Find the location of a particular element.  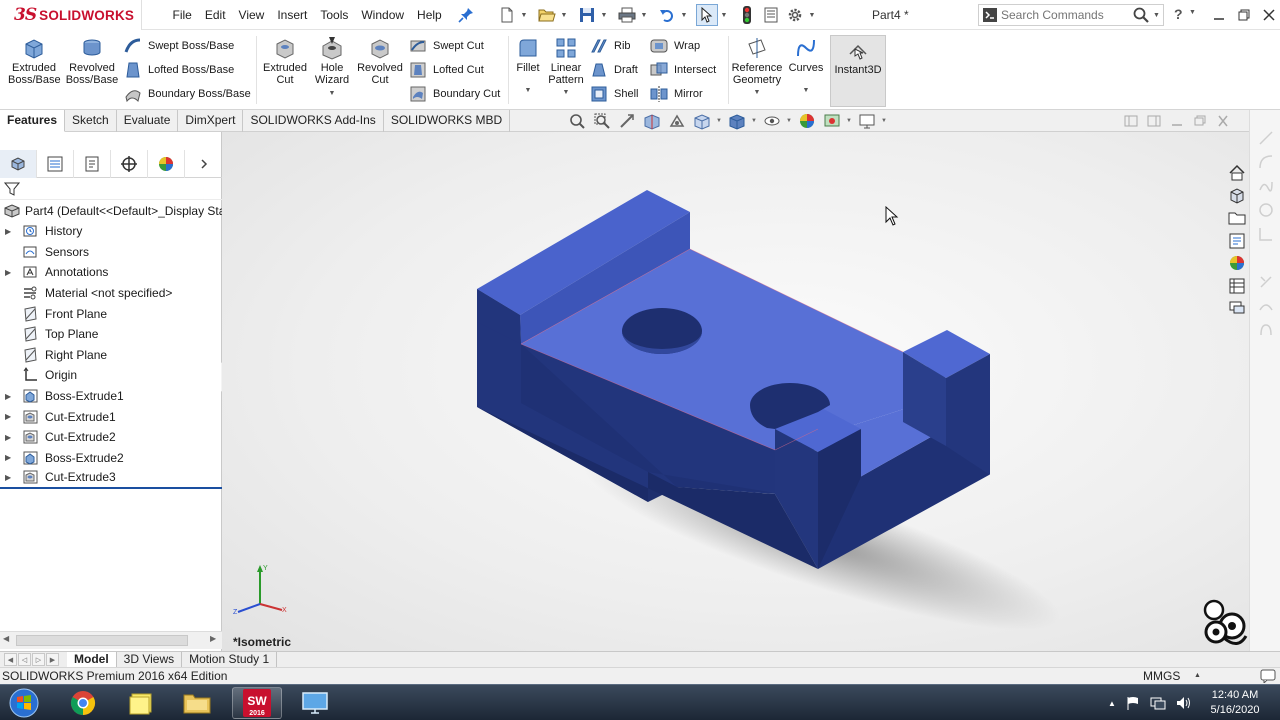

feature-tree-item: Sensors is located at coordinates (111, 252).